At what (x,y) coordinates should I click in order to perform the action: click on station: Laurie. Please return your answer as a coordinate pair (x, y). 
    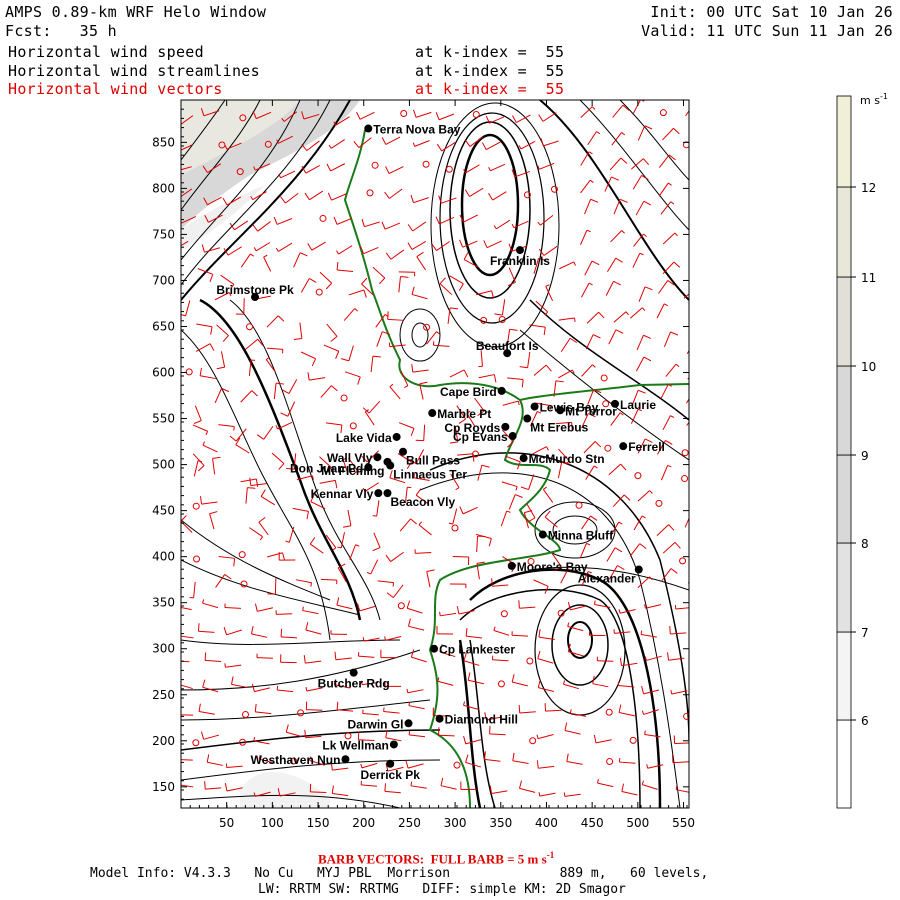
    Looking at the image, I should click on (633, 405).